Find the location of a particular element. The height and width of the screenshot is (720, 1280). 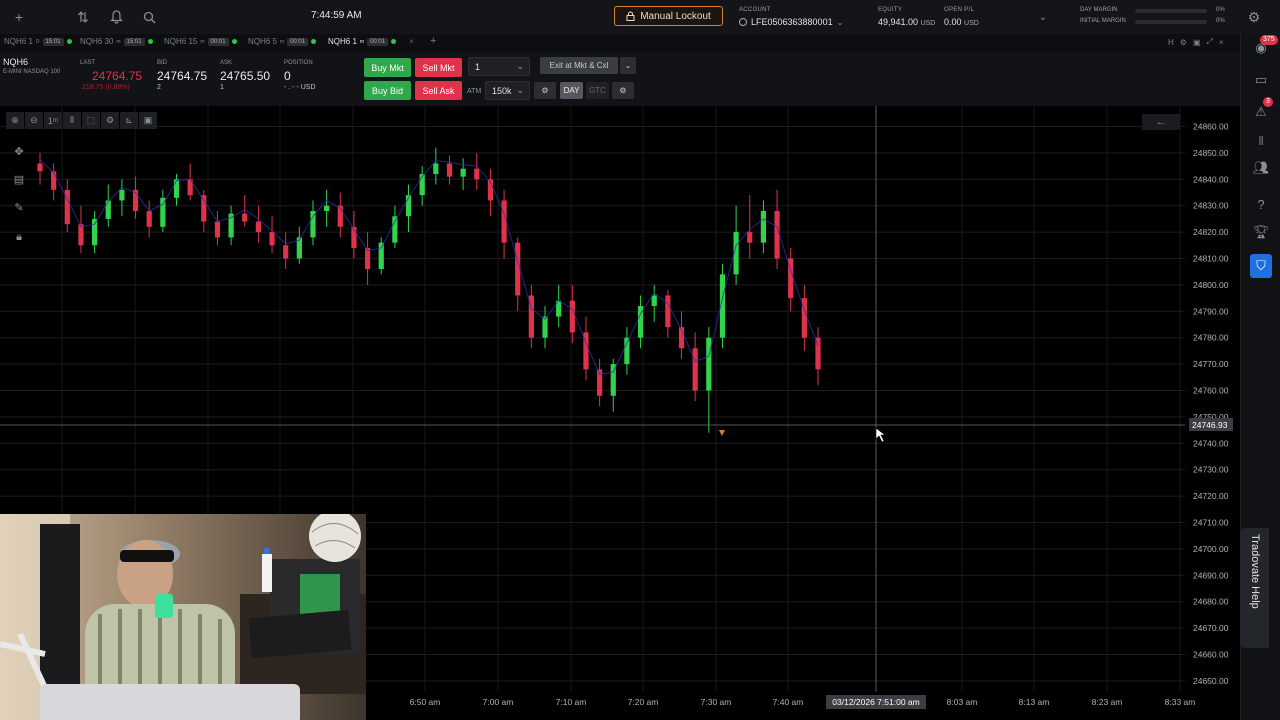

y-axis-tick-label: 24680.00 is located at coordinates (1211, 602).